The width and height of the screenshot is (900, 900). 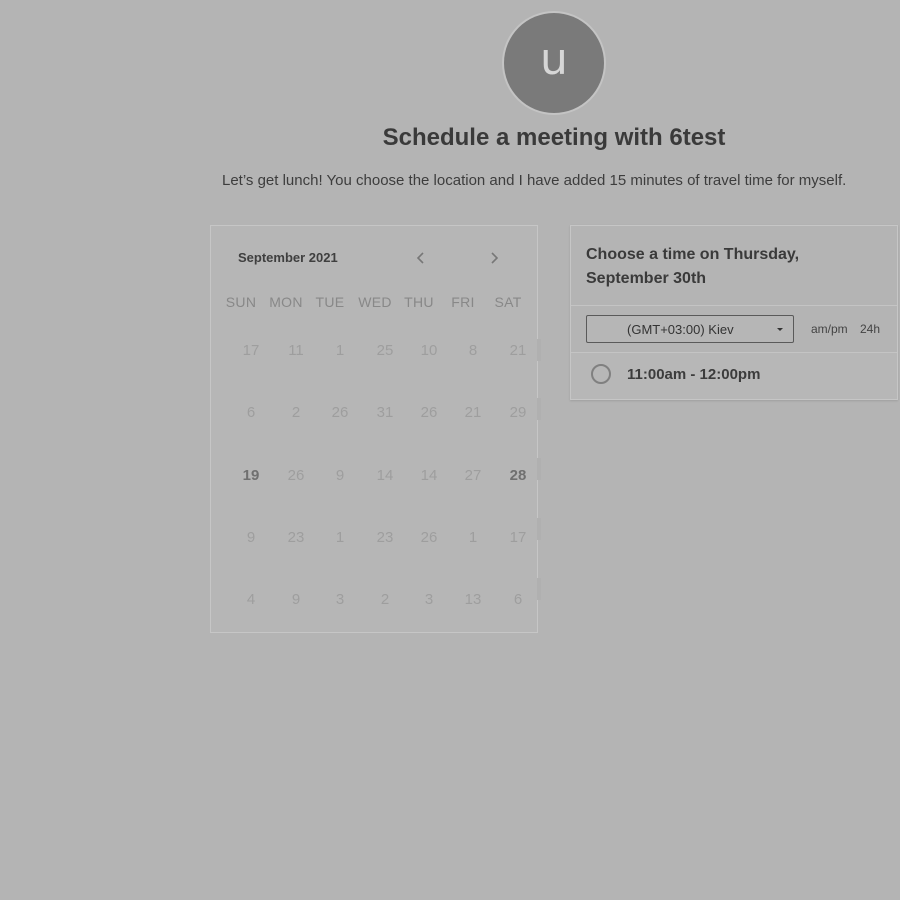 What do you see at coordinates (385, 412) in the screenshot?
I see `calendar-day: 31` at bounding box center [385, 412].